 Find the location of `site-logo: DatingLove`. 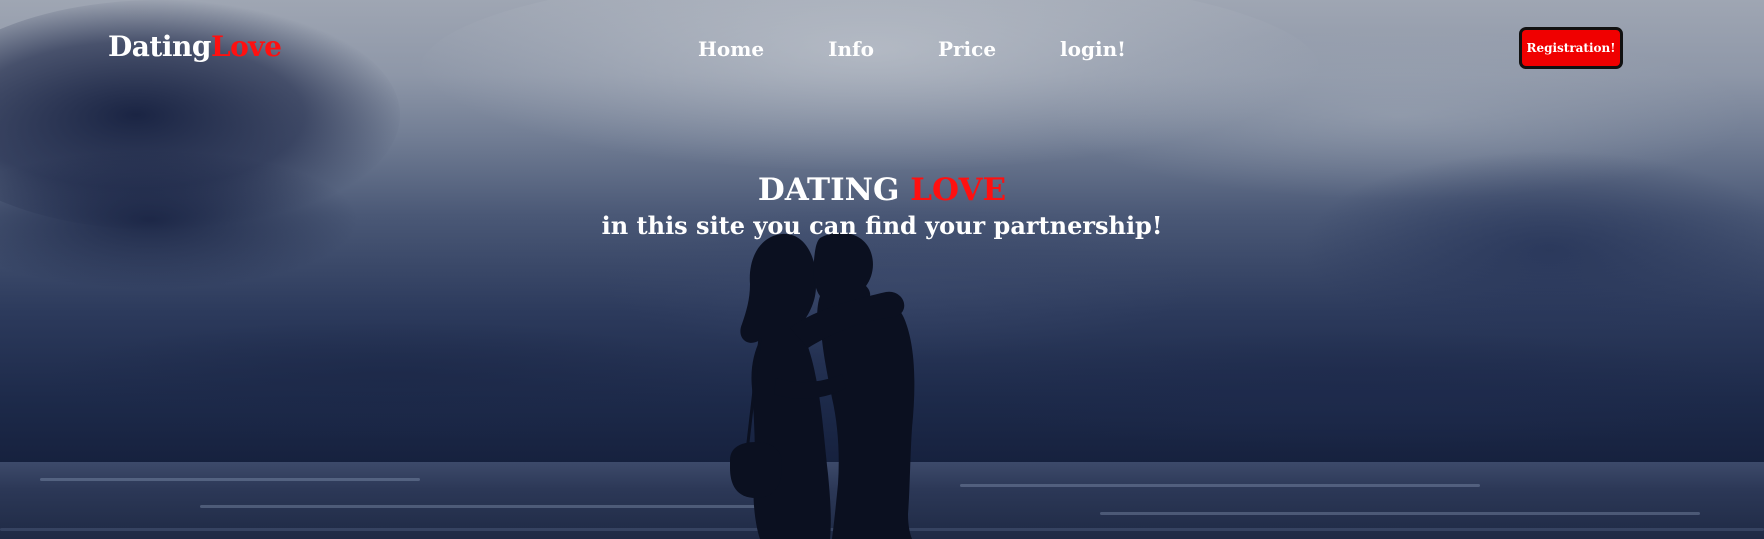

site-logo: DatingLove is located at coordinates (195, 47).